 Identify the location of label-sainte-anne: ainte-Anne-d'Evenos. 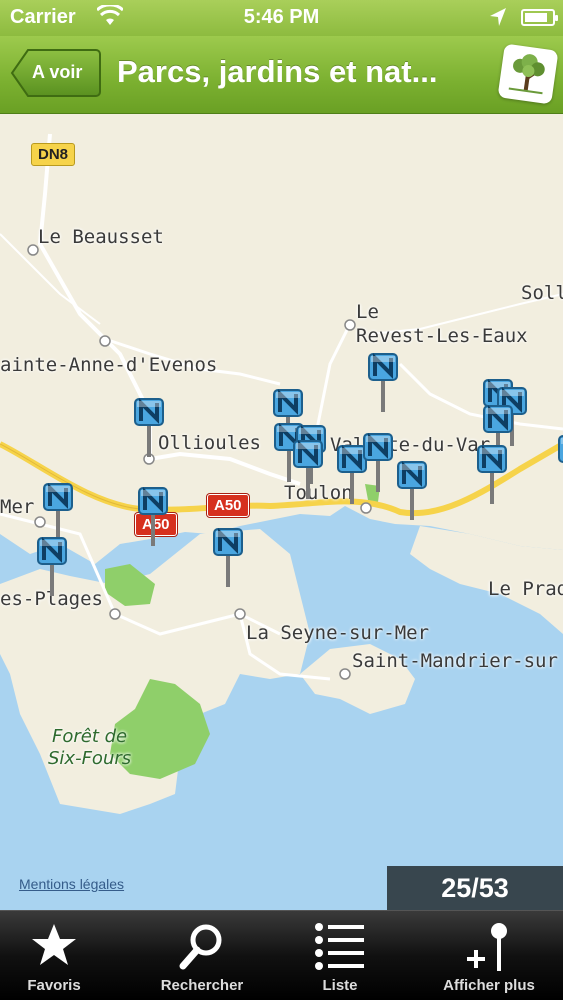
(109, 365).